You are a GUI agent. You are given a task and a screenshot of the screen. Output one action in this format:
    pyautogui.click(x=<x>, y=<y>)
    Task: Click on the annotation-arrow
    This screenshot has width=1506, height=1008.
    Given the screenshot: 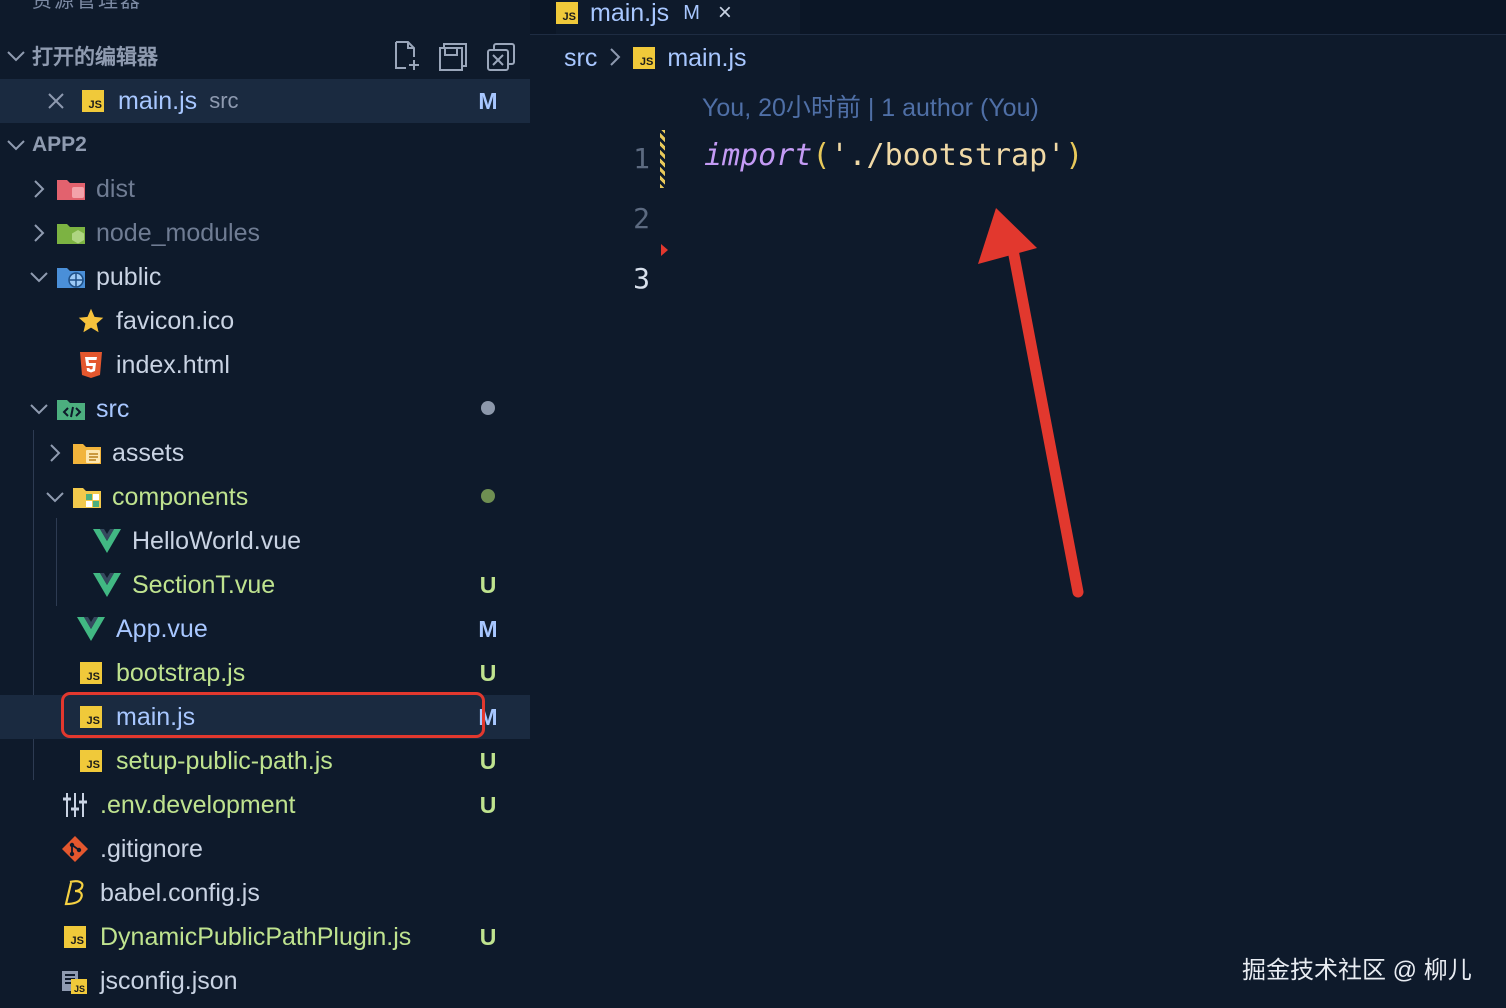 What is the action you would take?
    pyautogui.click(x=1031, y=403)
    